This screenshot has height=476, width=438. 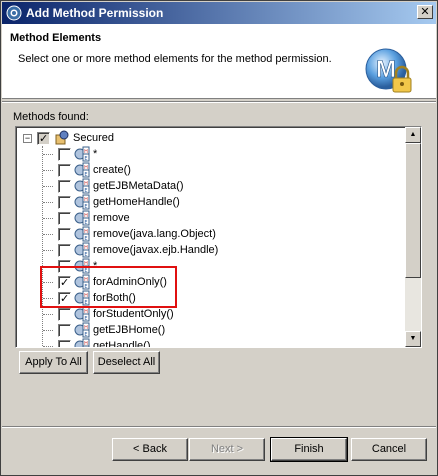 What do you see at coordinates (27, 138) in the screenshot?
I see `collapse-icon: −` at bounding box center [27, 138].